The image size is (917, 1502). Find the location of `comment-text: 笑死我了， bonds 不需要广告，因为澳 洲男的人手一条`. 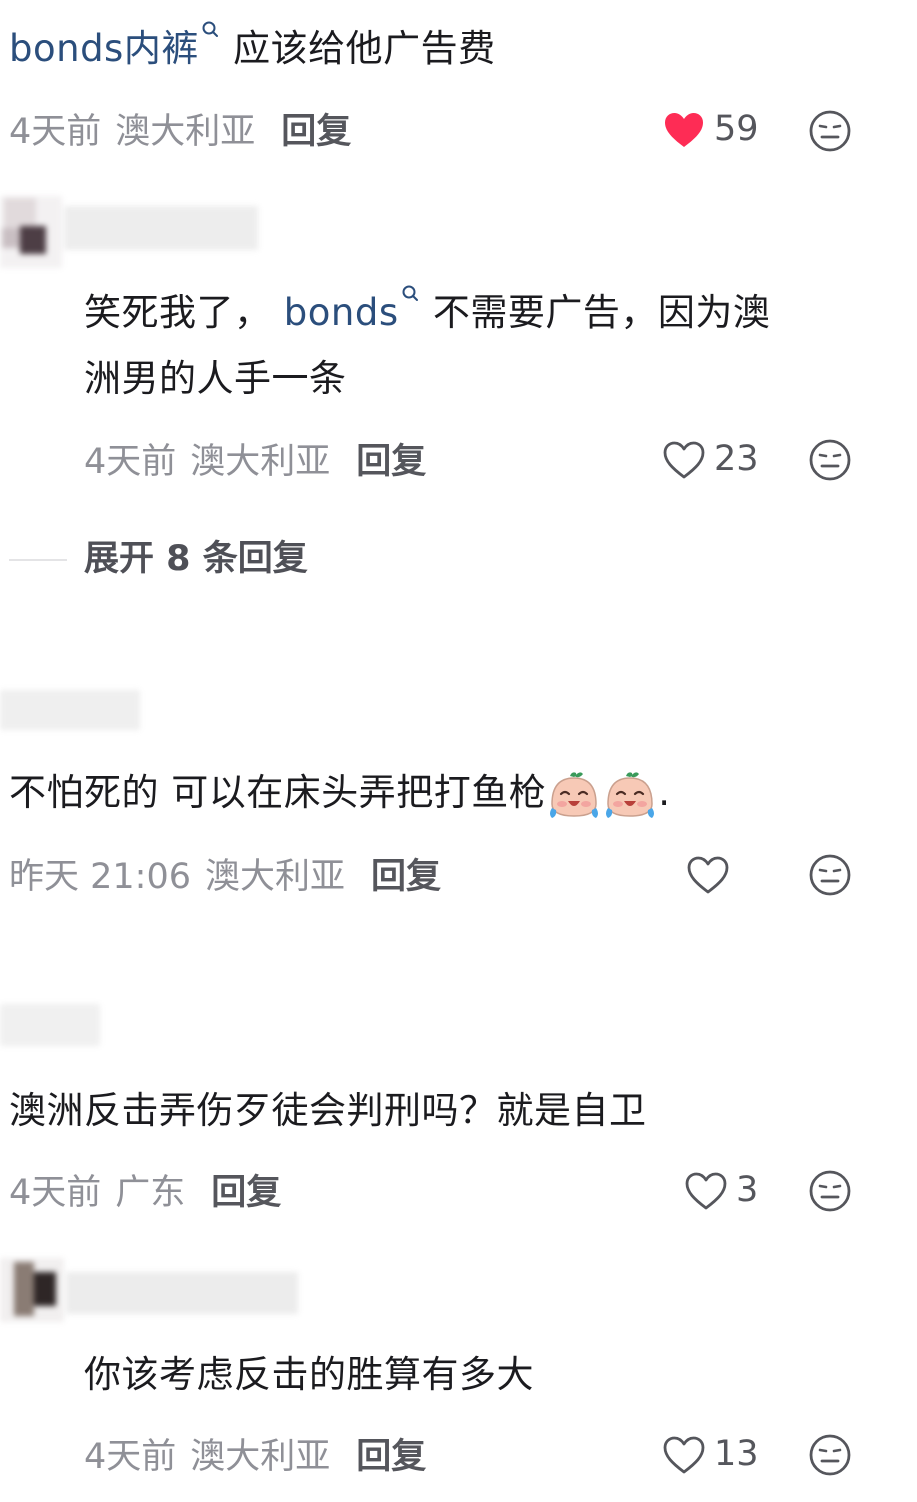

comment-text: 笑死我了， bonds 不需要广告，因为澳 洲男的人手一条 is located at coordinates (484, 346).